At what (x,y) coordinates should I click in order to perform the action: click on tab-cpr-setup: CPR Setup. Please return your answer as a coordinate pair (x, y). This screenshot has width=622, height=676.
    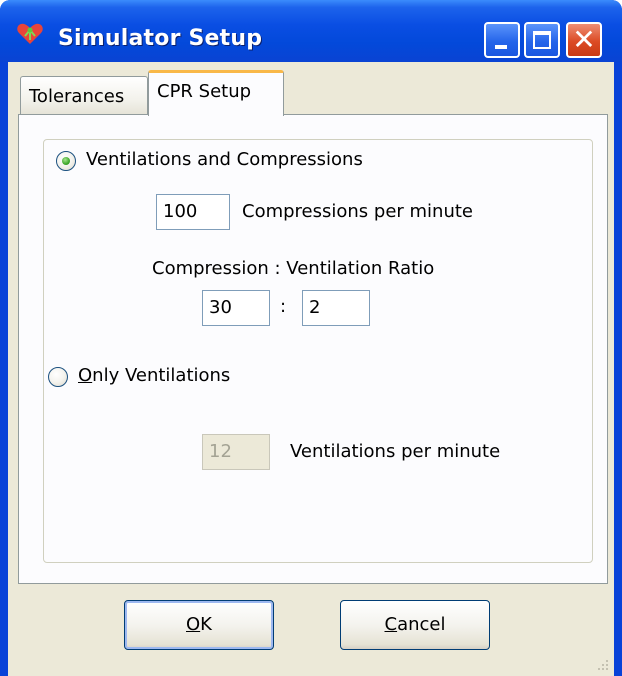
    Looking at the image, I should click on (216, 94).